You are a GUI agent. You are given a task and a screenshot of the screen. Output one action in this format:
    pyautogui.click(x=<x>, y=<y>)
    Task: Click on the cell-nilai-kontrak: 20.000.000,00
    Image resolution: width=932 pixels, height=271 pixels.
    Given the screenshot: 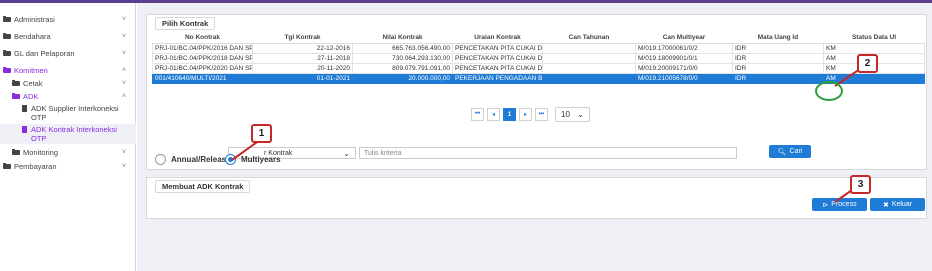 What is the action you would take?
    pyautogui.click(x=402, y=78)
    